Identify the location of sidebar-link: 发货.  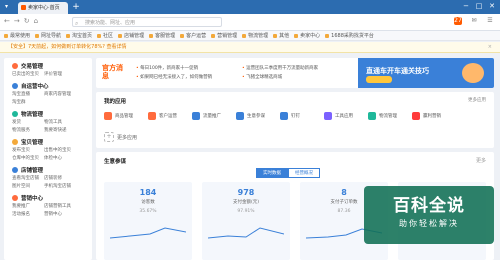
(27, 122).